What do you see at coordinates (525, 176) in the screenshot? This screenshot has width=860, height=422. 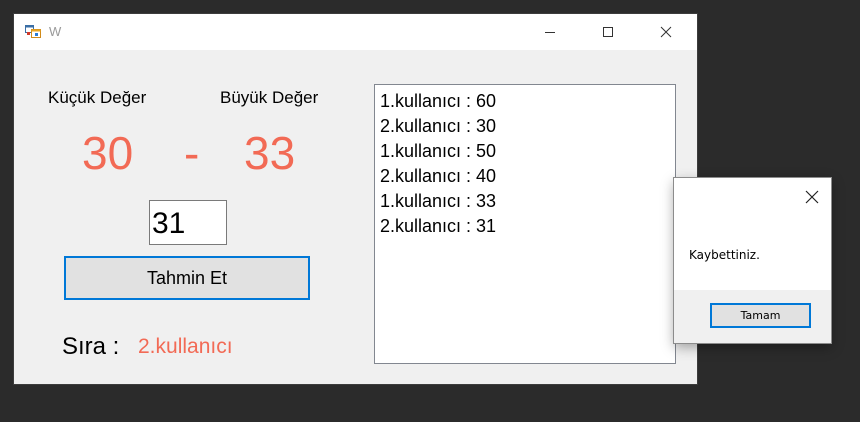 I see `list-item: 2.kullanıcı : 40` at bounding box center [525, 176].